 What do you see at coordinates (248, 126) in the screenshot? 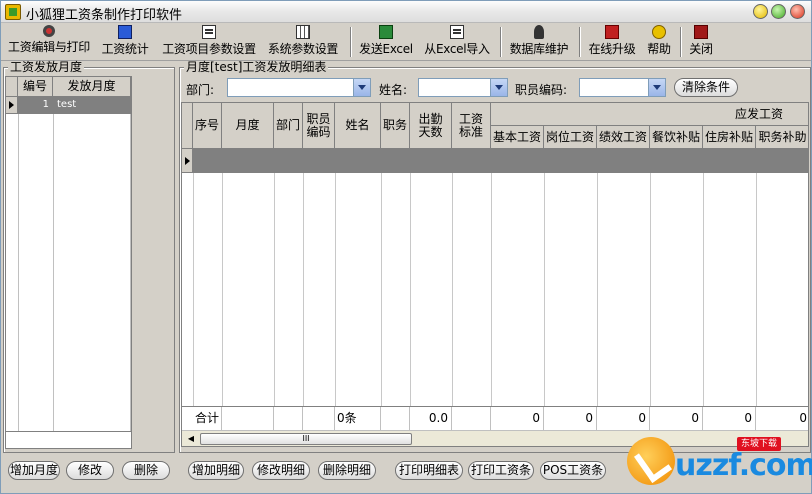
I see `column-header-month: 月度` at bounding box center [248, 126].